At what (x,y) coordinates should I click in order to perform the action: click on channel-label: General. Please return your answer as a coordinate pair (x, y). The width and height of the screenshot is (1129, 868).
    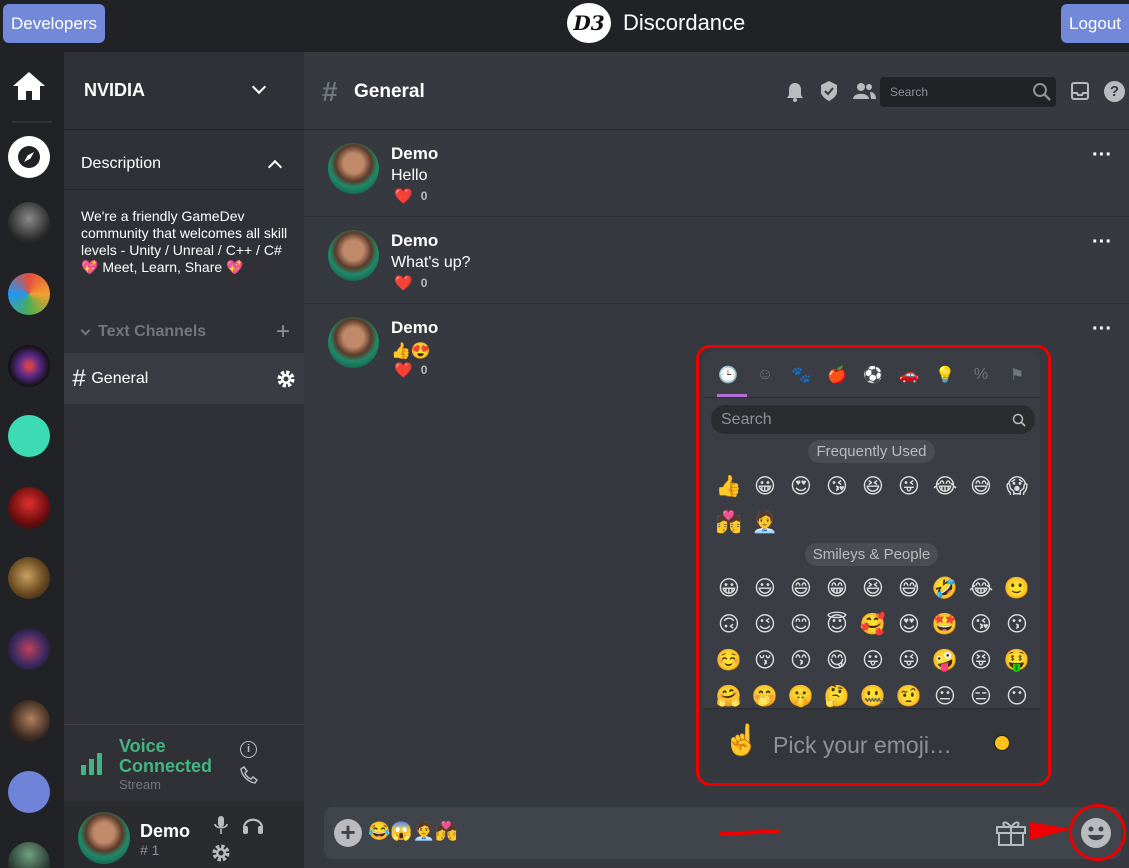
    Looking at the image, I should click on (120, 378).